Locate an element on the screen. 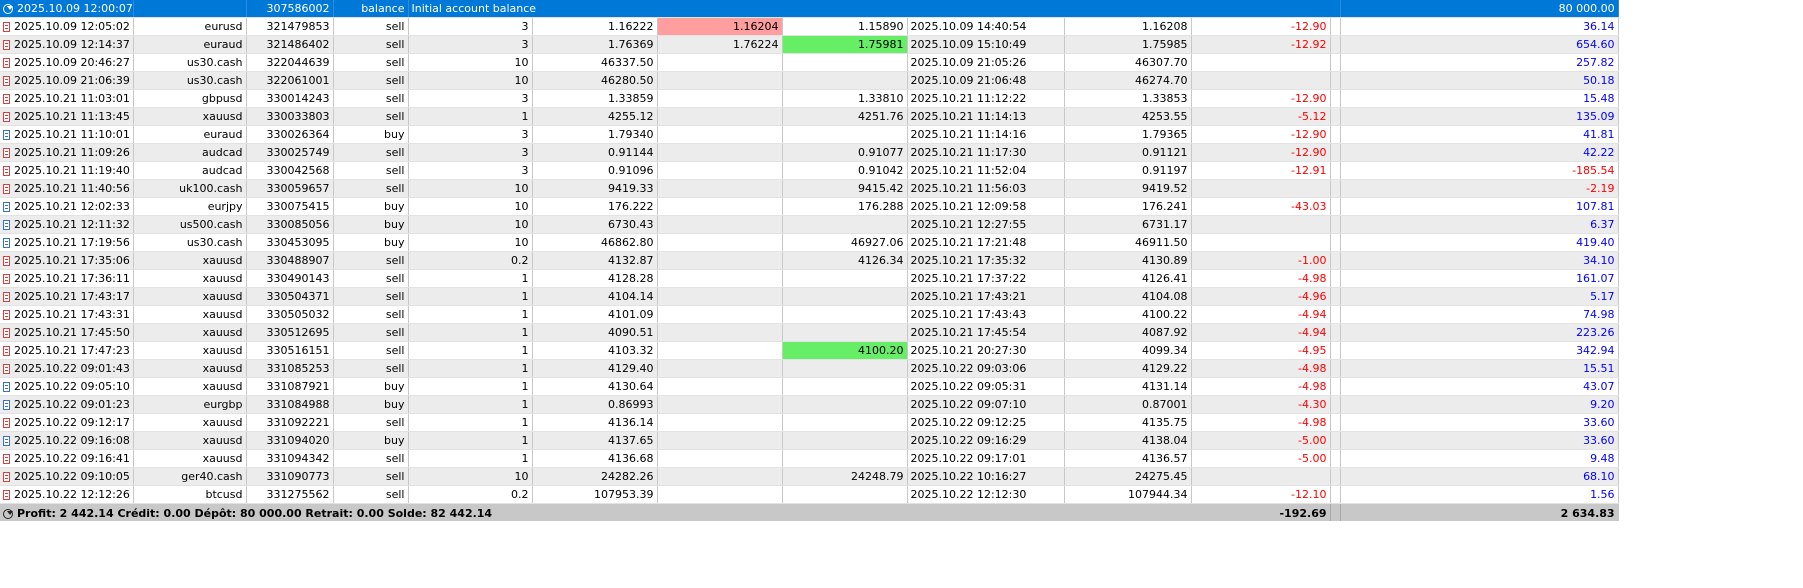 The height and width of the screenshot is (588, 1803). symbol-cell: audcad is located at coordinates (190, 152).